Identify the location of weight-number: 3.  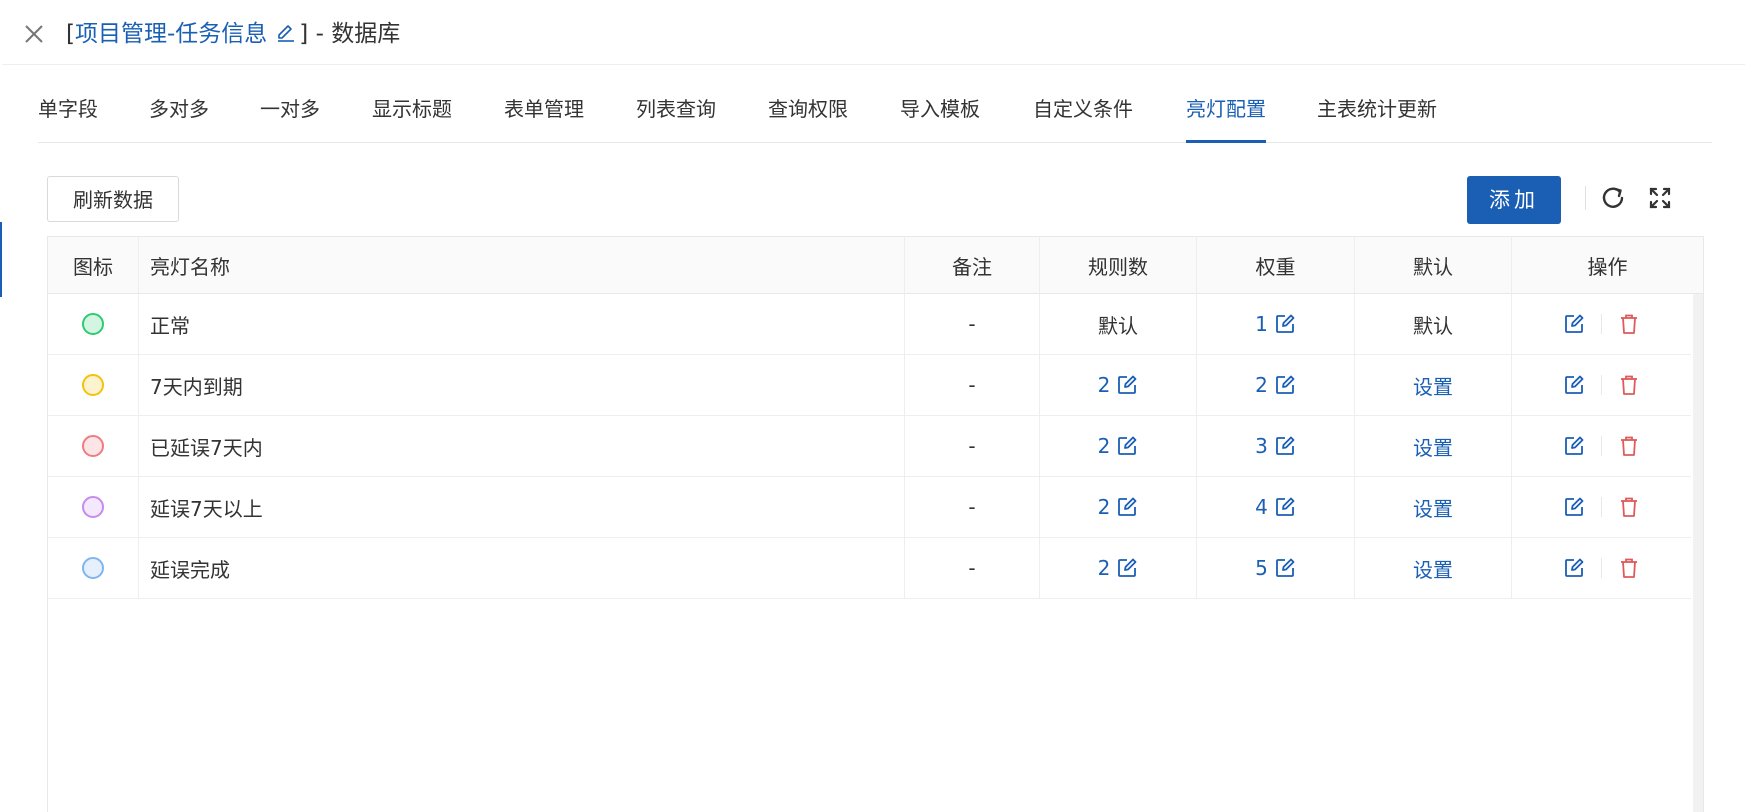
(1261, 446).